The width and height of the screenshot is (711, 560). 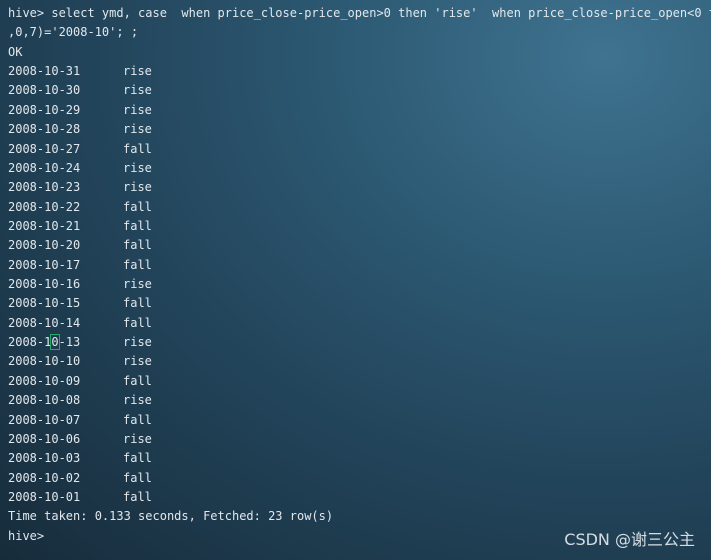 What do you see at coordinates (359, 90) in the screenshot?
I see `result-row: 2008-10-30 rise` at bounding box center [359, 90].